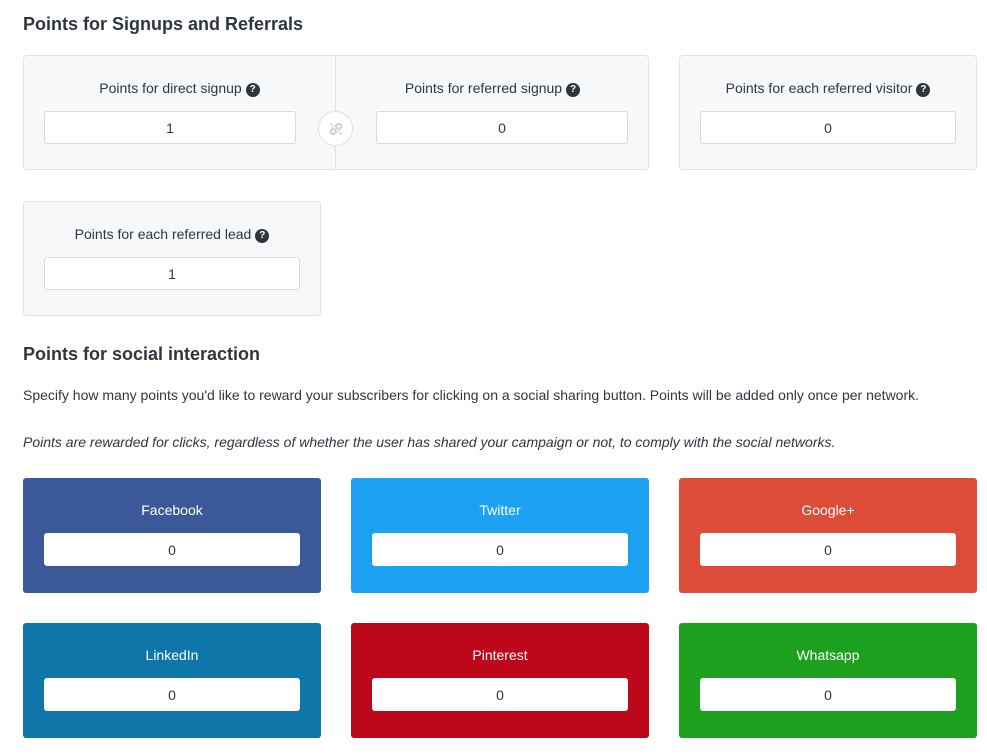  Describe the element at coordinates (142, 354) in the screenshot. I see `social-section-title: Points for social interaction` at that location.